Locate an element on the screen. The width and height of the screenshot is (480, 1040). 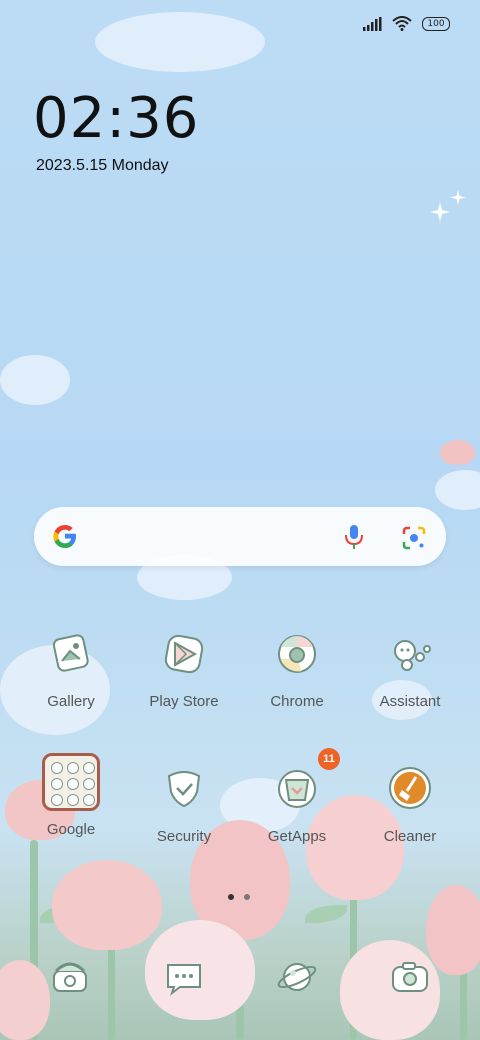
mic-icon is located at coordinates (354, 537).